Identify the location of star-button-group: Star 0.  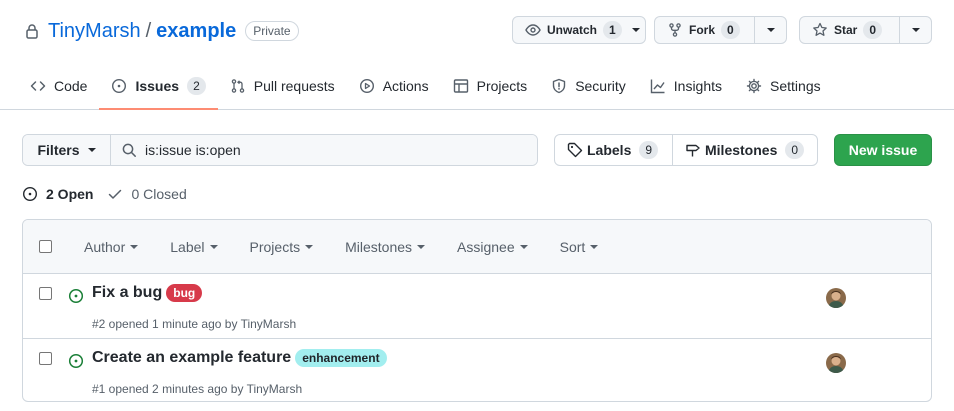
(865, 30).